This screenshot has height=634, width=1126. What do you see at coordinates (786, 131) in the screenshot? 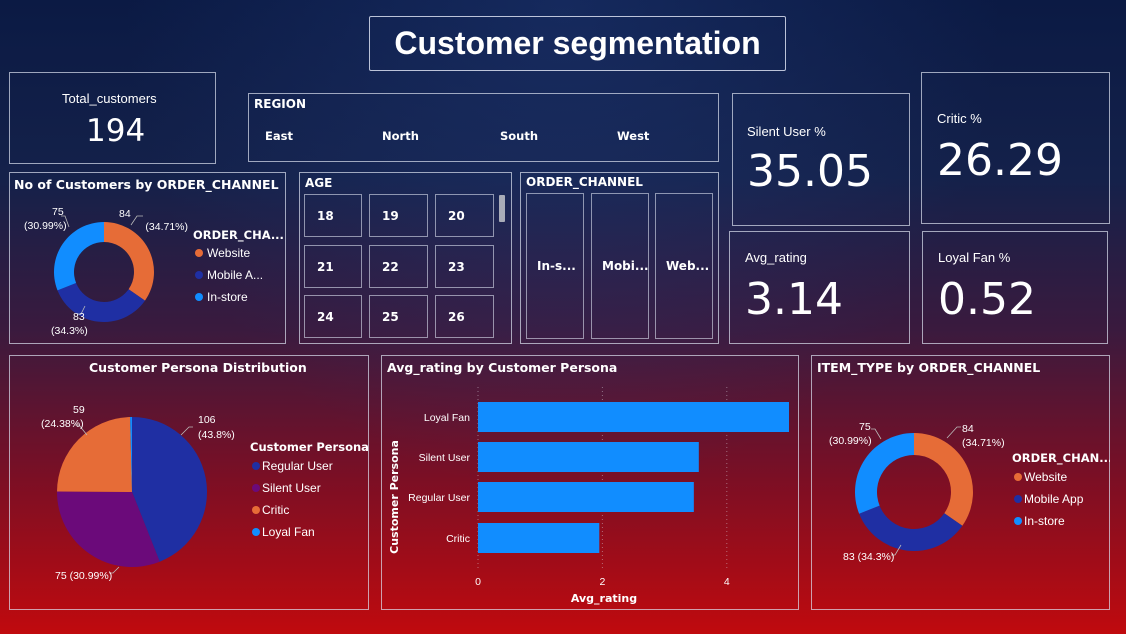
I see `silent-user-label: Silent User %` at bounding box center [786, 131].